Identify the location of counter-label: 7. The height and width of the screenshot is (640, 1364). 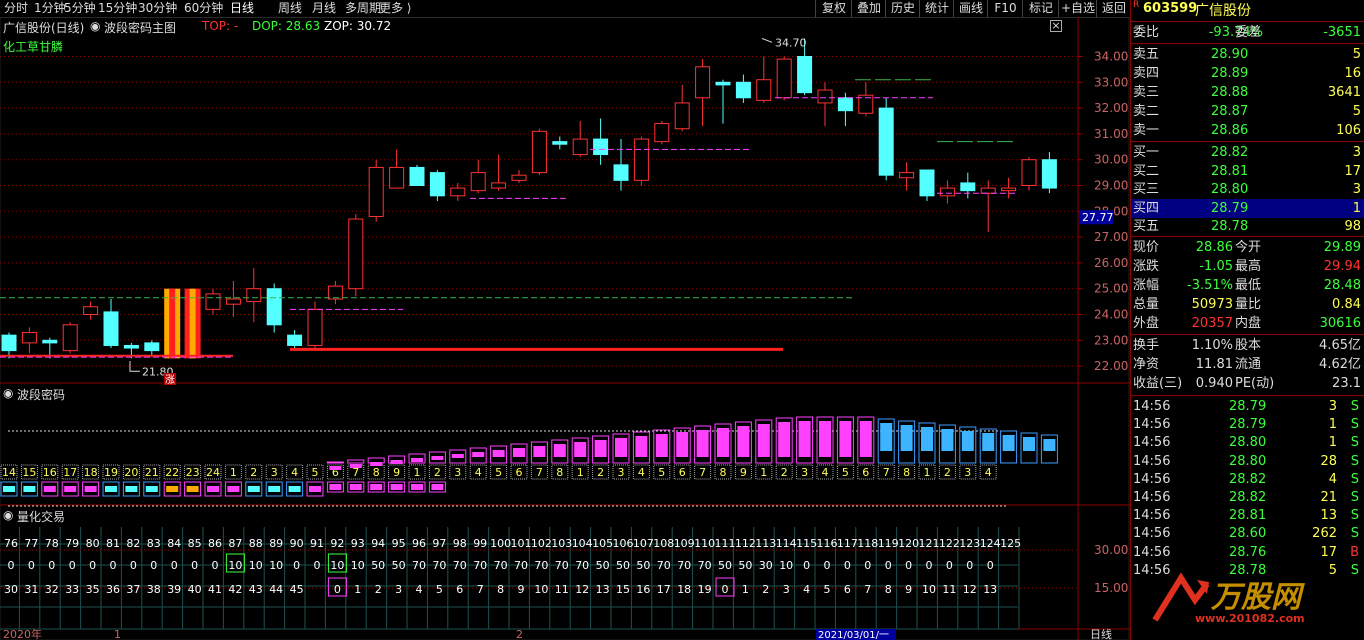
(539, 472).